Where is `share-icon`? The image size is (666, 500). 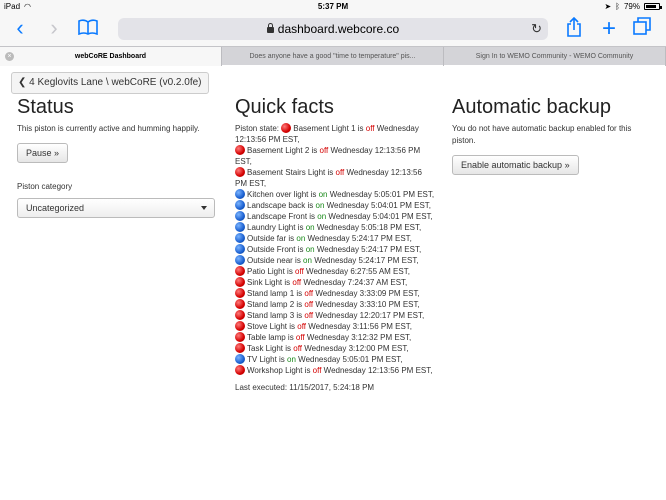
share-icon is located at coordinates (574, 28).